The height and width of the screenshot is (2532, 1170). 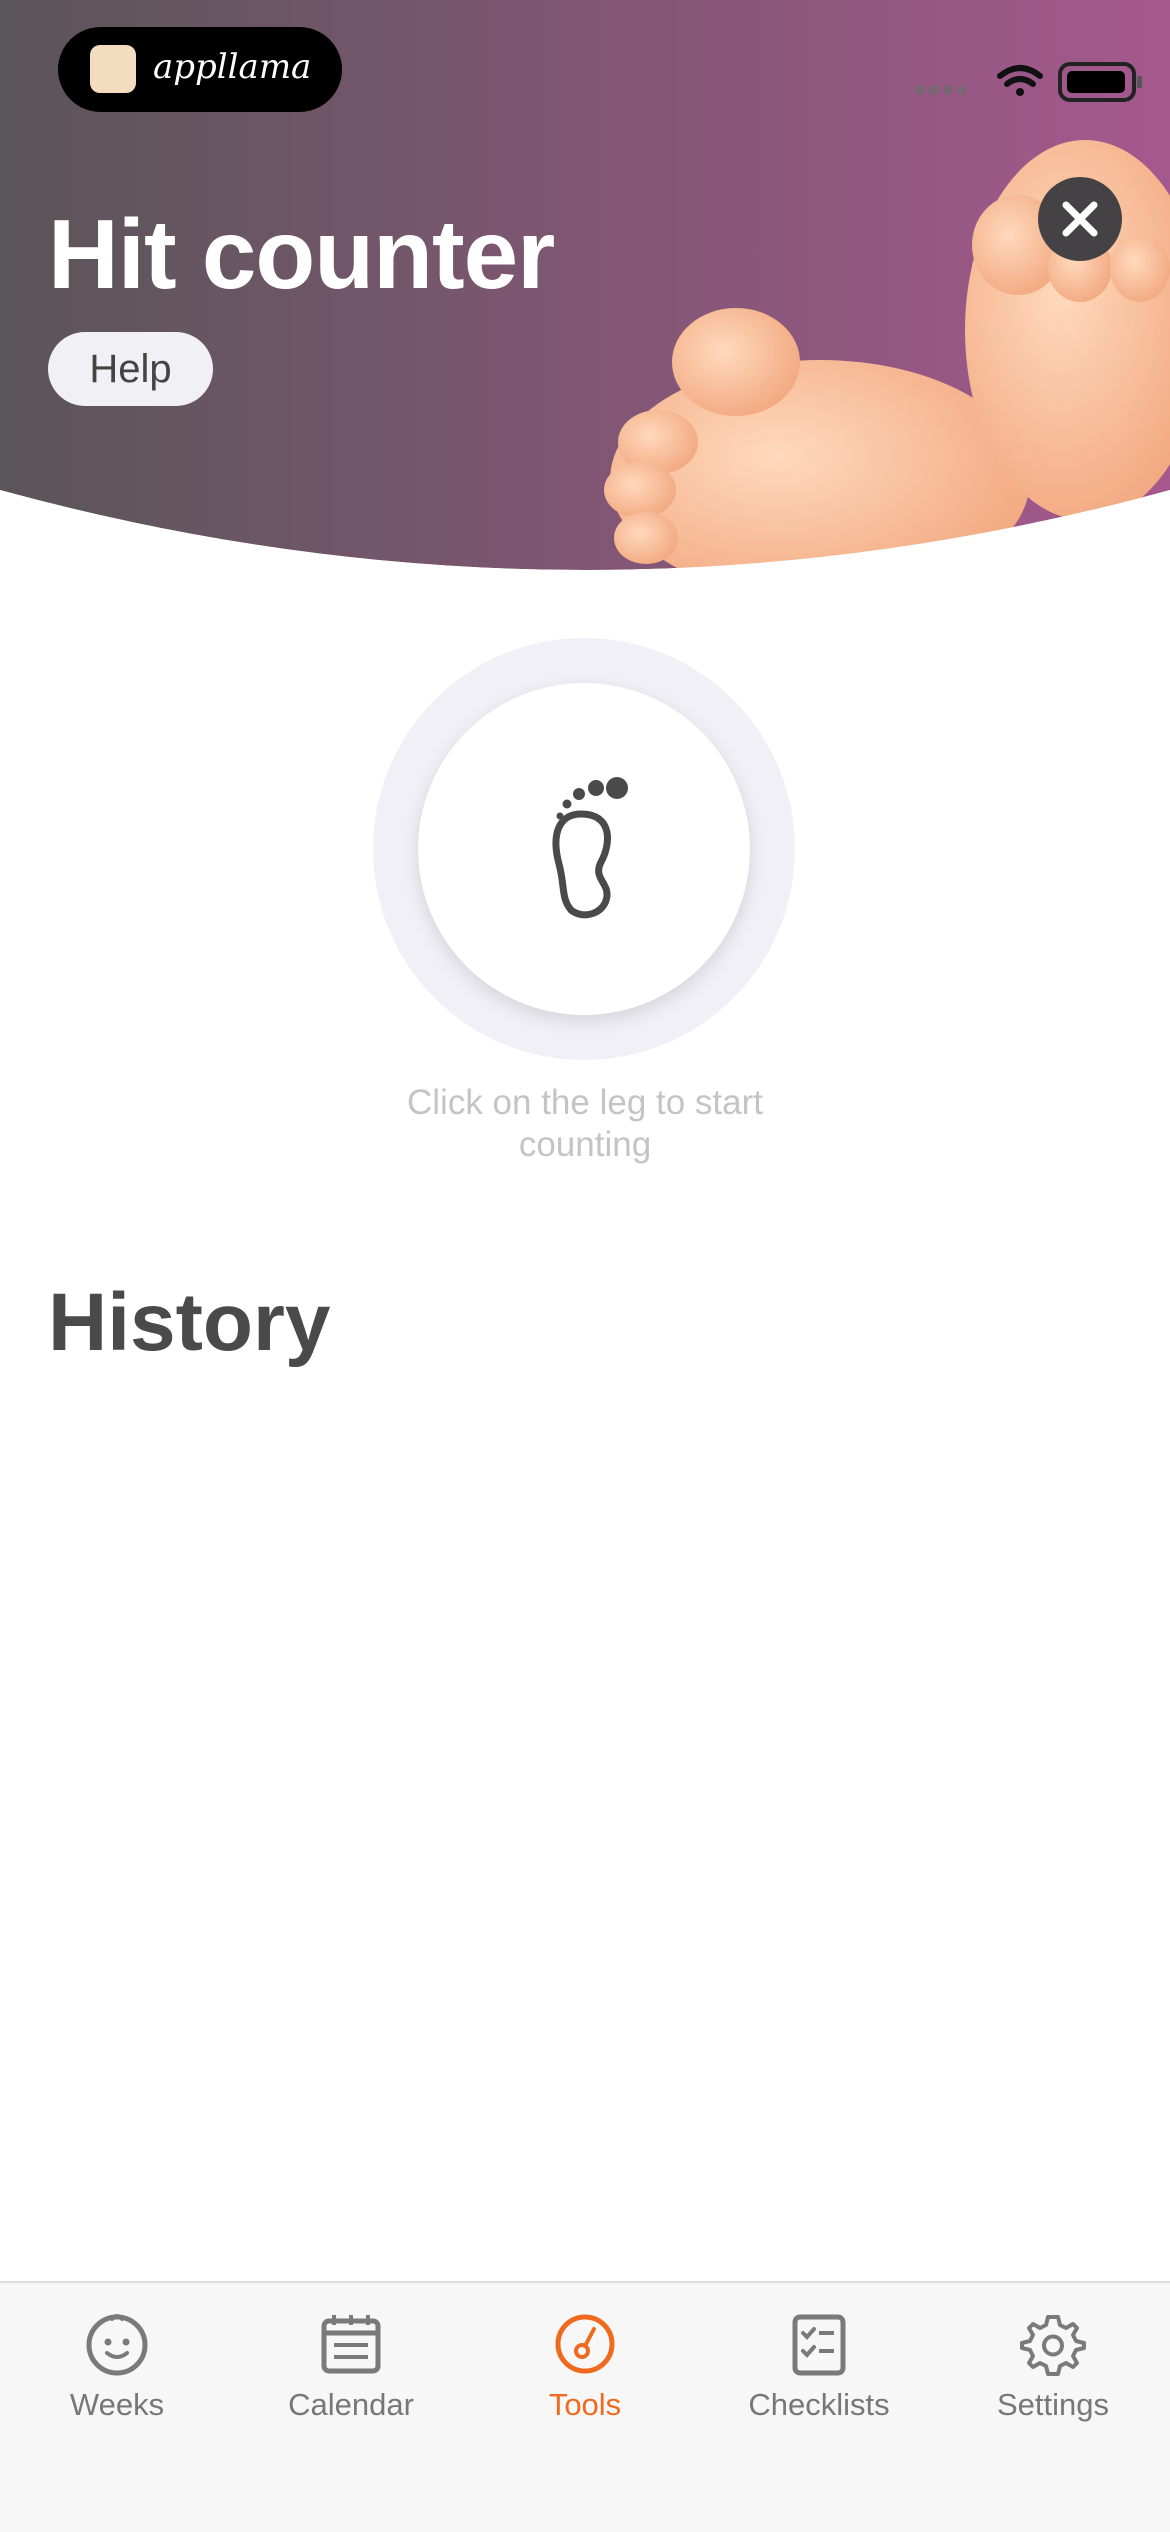 I want to click on footprint-icon, so click(x=590, y=848).